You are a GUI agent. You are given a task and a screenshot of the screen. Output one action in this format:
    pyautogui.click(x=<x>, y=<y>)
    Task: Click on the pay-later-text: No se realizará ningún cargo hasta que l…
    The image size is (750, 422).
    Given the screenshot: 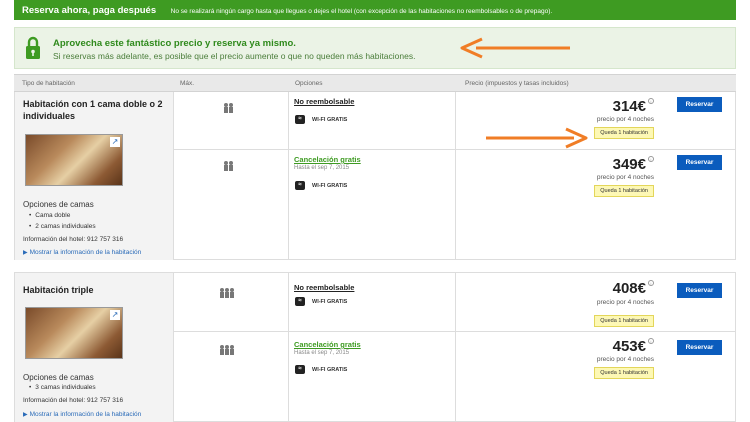 What is the action you would take?
    pyautogui.click(x=361, y=11)
    